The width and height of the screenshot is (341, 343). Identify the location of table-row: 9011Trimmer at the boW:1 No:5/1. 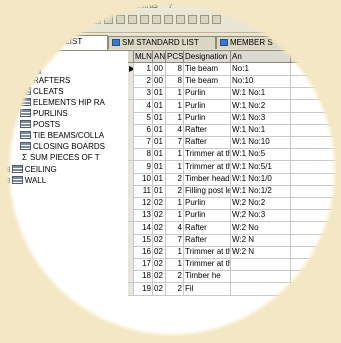
(234, 167).